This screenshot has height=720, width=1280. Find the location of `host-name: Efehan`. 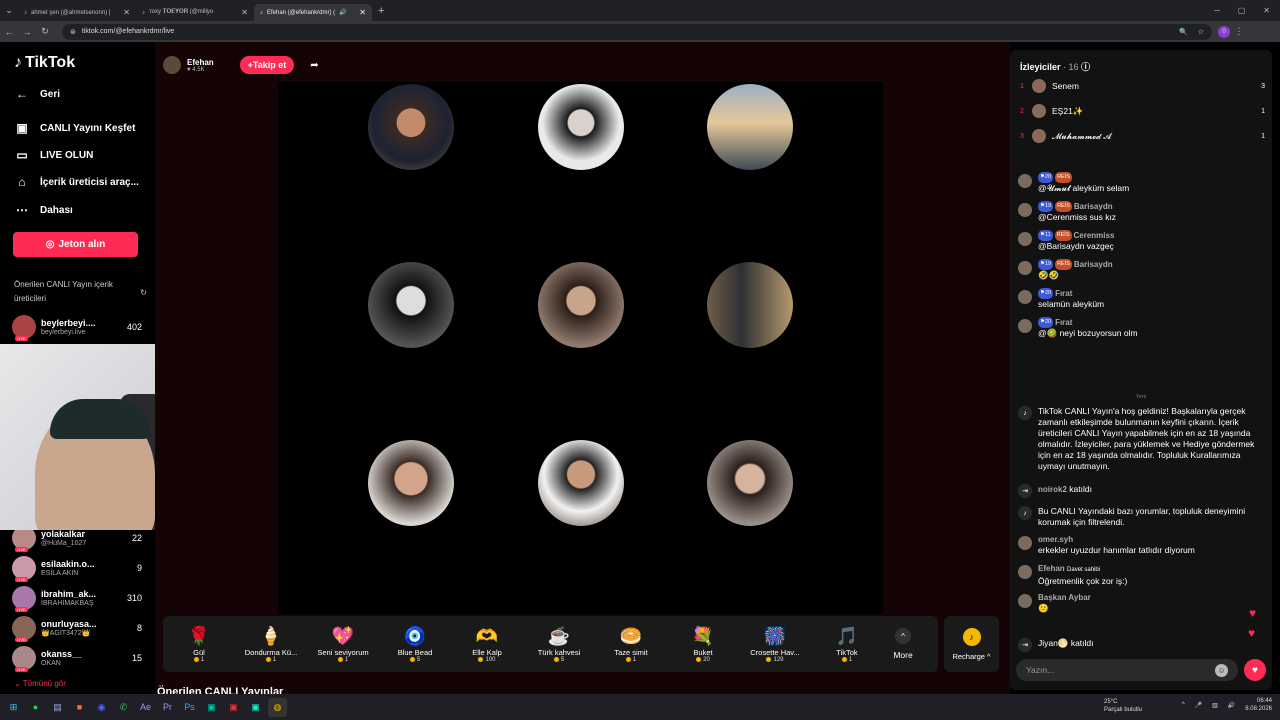

host-name: Efehan is located at coordinates (200, 62).